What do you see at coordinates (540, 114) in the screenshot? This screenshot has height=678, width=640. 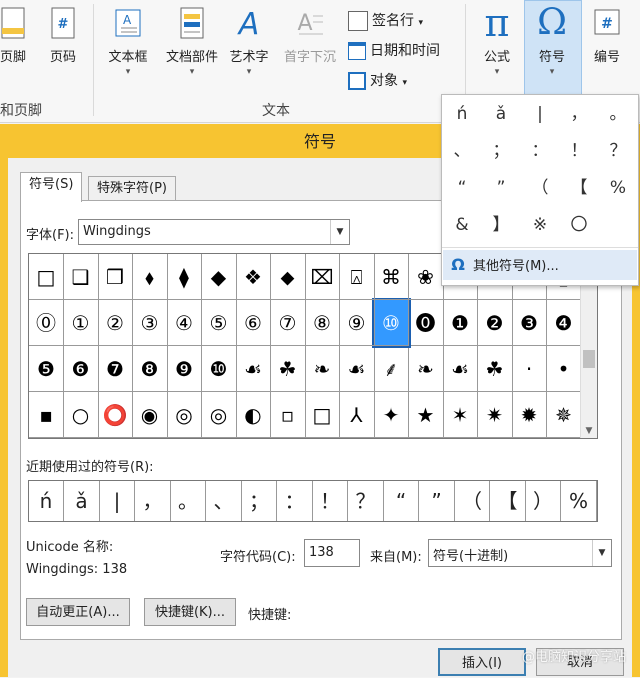 I see `popup-symbol-cell: |` at bounding box center [540, 114].